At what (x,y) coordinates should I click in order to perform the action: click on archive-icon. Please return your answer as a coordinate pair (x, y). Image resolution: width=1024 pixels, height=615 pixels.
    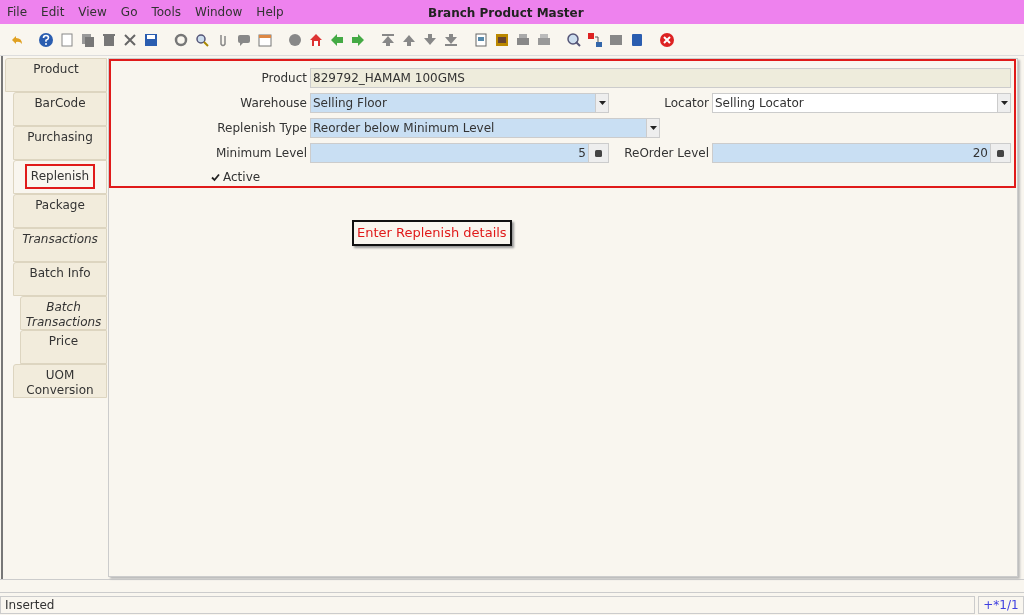
    Looking at the image, I should click on (502, 39).